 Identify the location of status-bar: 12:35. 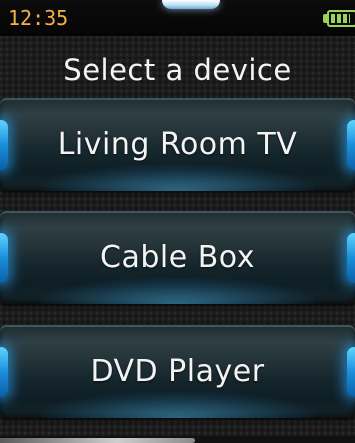
(177, 18).